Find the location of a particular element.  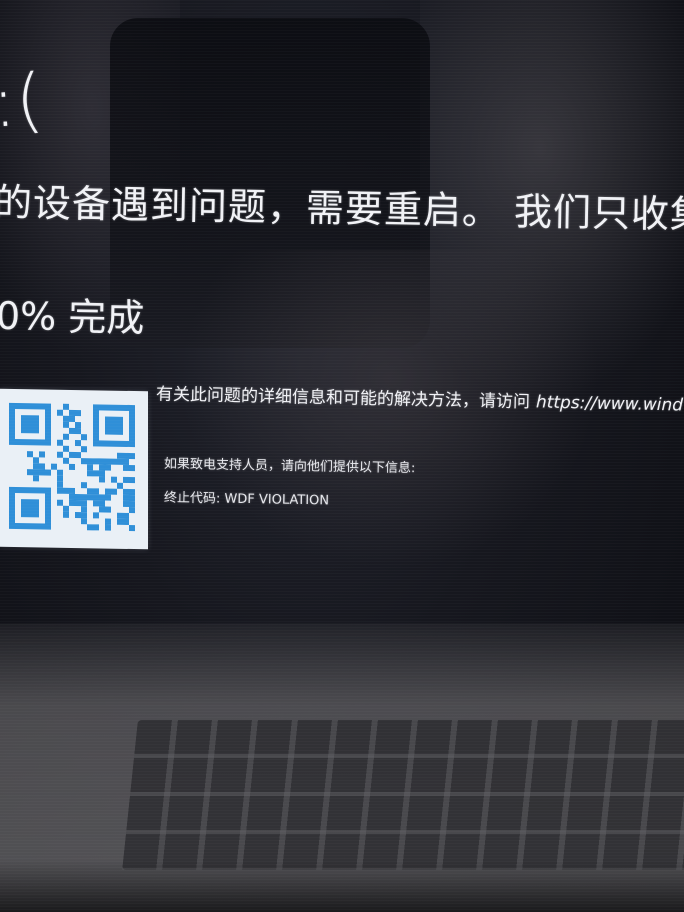

stop-code: 终止代码: WDF VIOLATION is located at coordinates (246, 499).